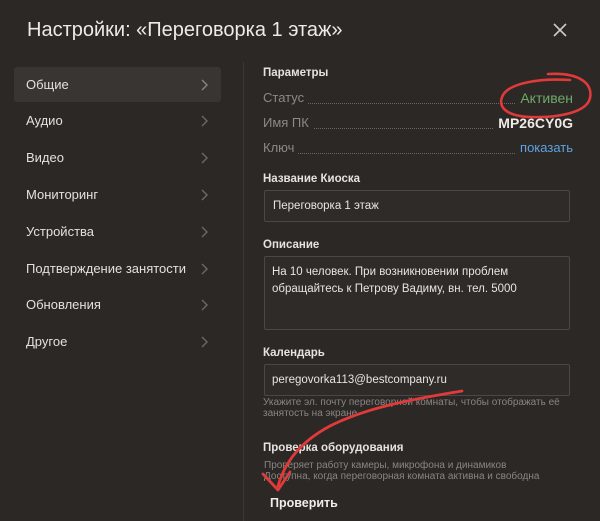 The width and height of the screenshot is (600, 521). Describe the element at coordinates (359, 380) in the screenshot. I see `calendar-email-value: peregovorka113@bestcompany.ru` at that location.